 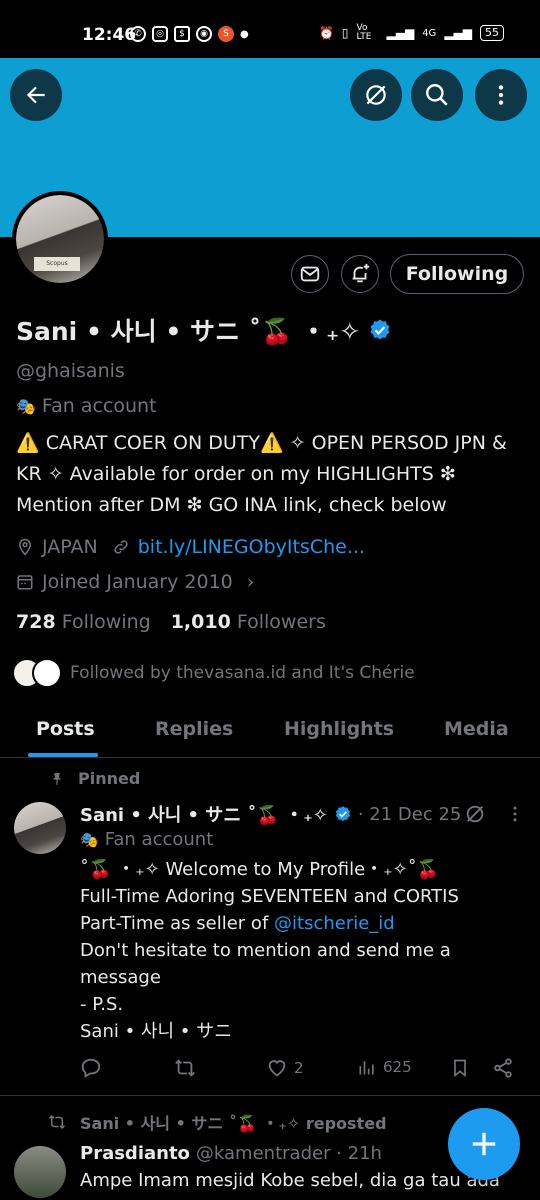 I want to click on like-button: 2, so click(x=285, y=1068).